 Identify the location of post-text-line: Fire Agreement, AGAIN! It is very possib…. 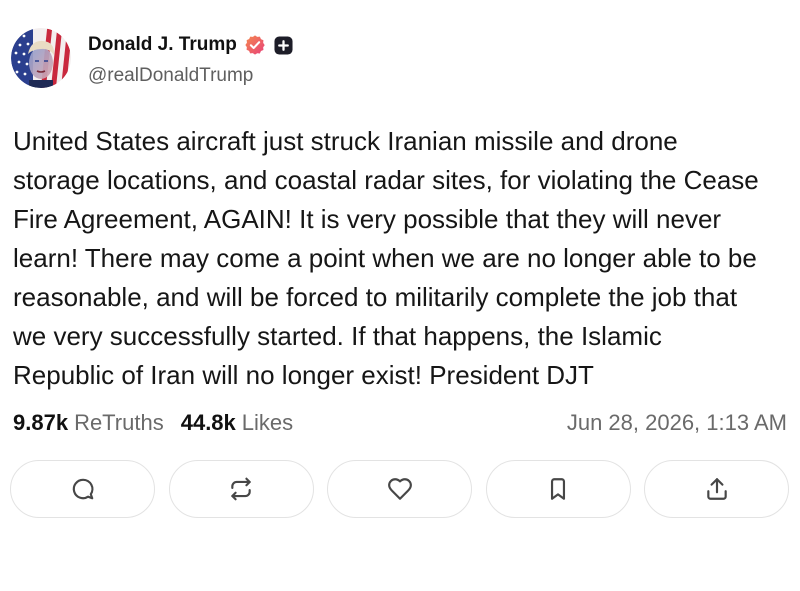
(367, 219).